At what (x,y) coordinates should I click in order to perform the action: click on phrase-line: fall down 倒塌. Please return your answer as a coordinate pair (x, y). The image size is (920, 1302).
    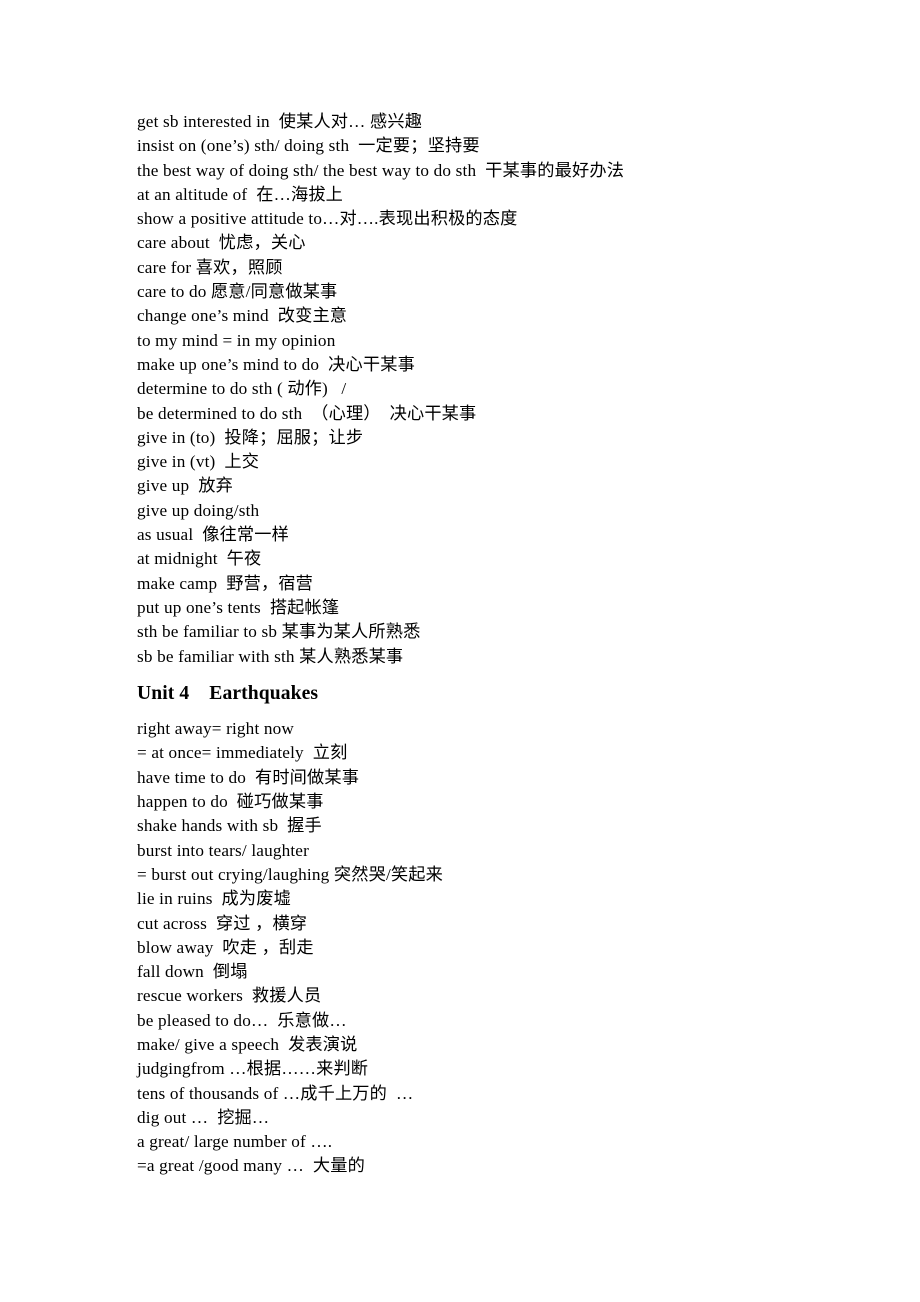
    Looking at the image, I should click on (192, 972).